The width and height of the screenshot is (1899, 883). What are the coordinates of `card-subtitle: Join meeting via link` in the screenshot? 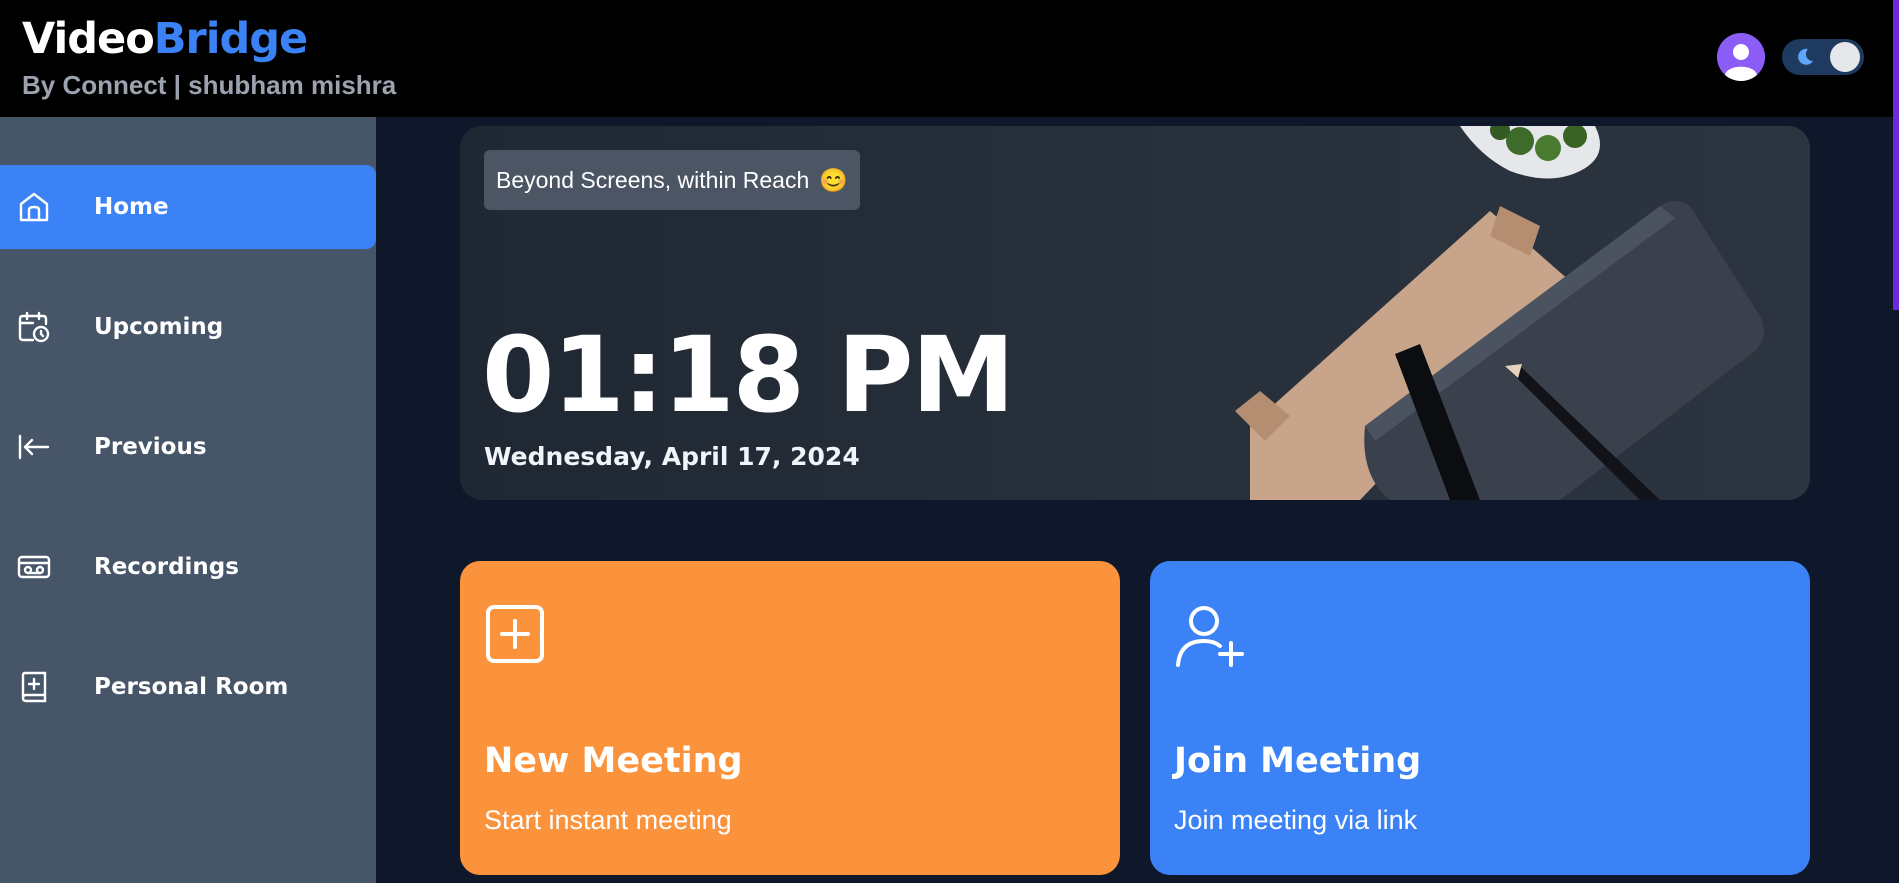 It's located at (1296, 820).